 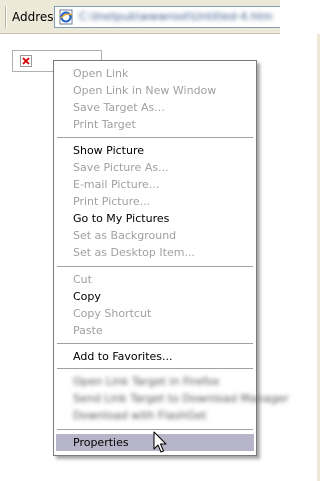 What do you see at coordinates (155, 150) in the screenshot?
I see `menu-item-show-picture: Show Picture` at bounding box center [155, 150].